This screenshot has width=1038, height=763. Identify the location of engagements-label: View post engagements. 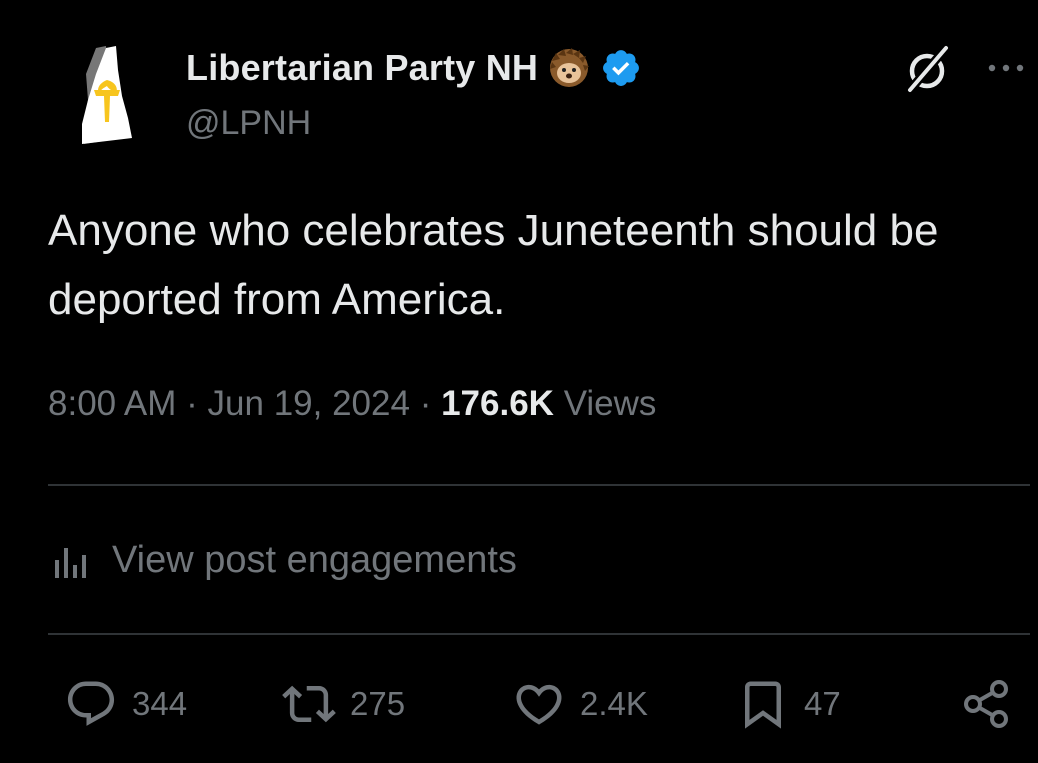
(314, 559).